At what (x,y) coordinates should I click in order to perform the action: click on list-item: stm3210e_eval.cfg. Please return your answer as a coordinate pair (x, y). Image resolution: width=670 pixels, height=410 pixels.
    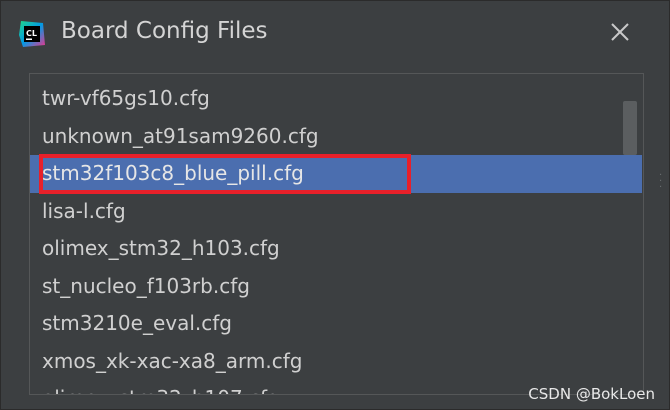
    Looking at the image, I should click on (336, 324).